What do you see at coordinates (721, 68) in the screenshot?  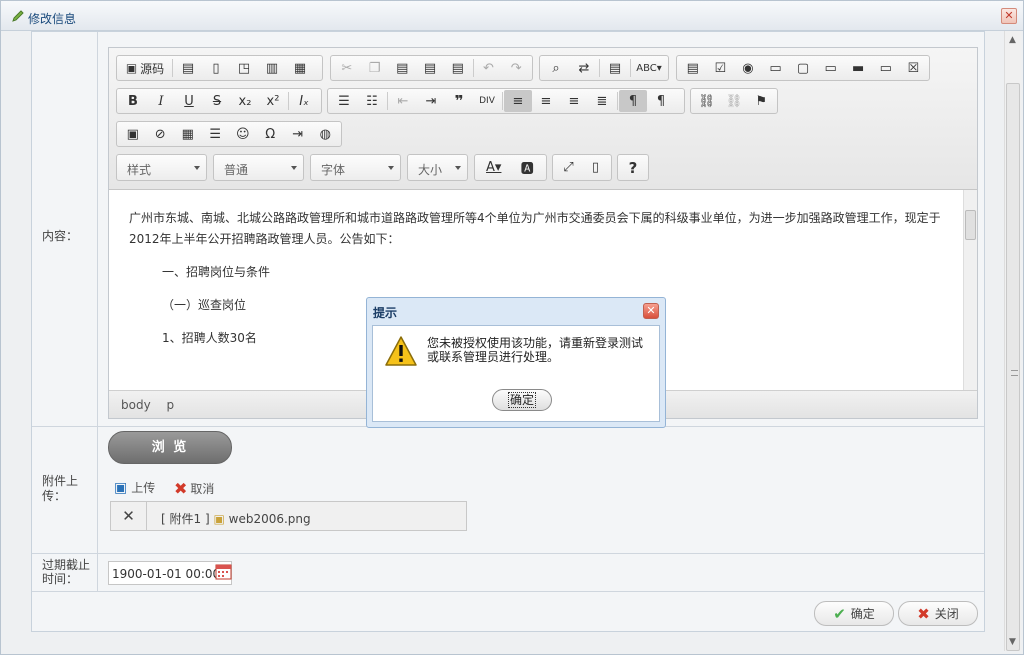 I see `checkbox-icon: ☑` at bounding box center [721, 68].